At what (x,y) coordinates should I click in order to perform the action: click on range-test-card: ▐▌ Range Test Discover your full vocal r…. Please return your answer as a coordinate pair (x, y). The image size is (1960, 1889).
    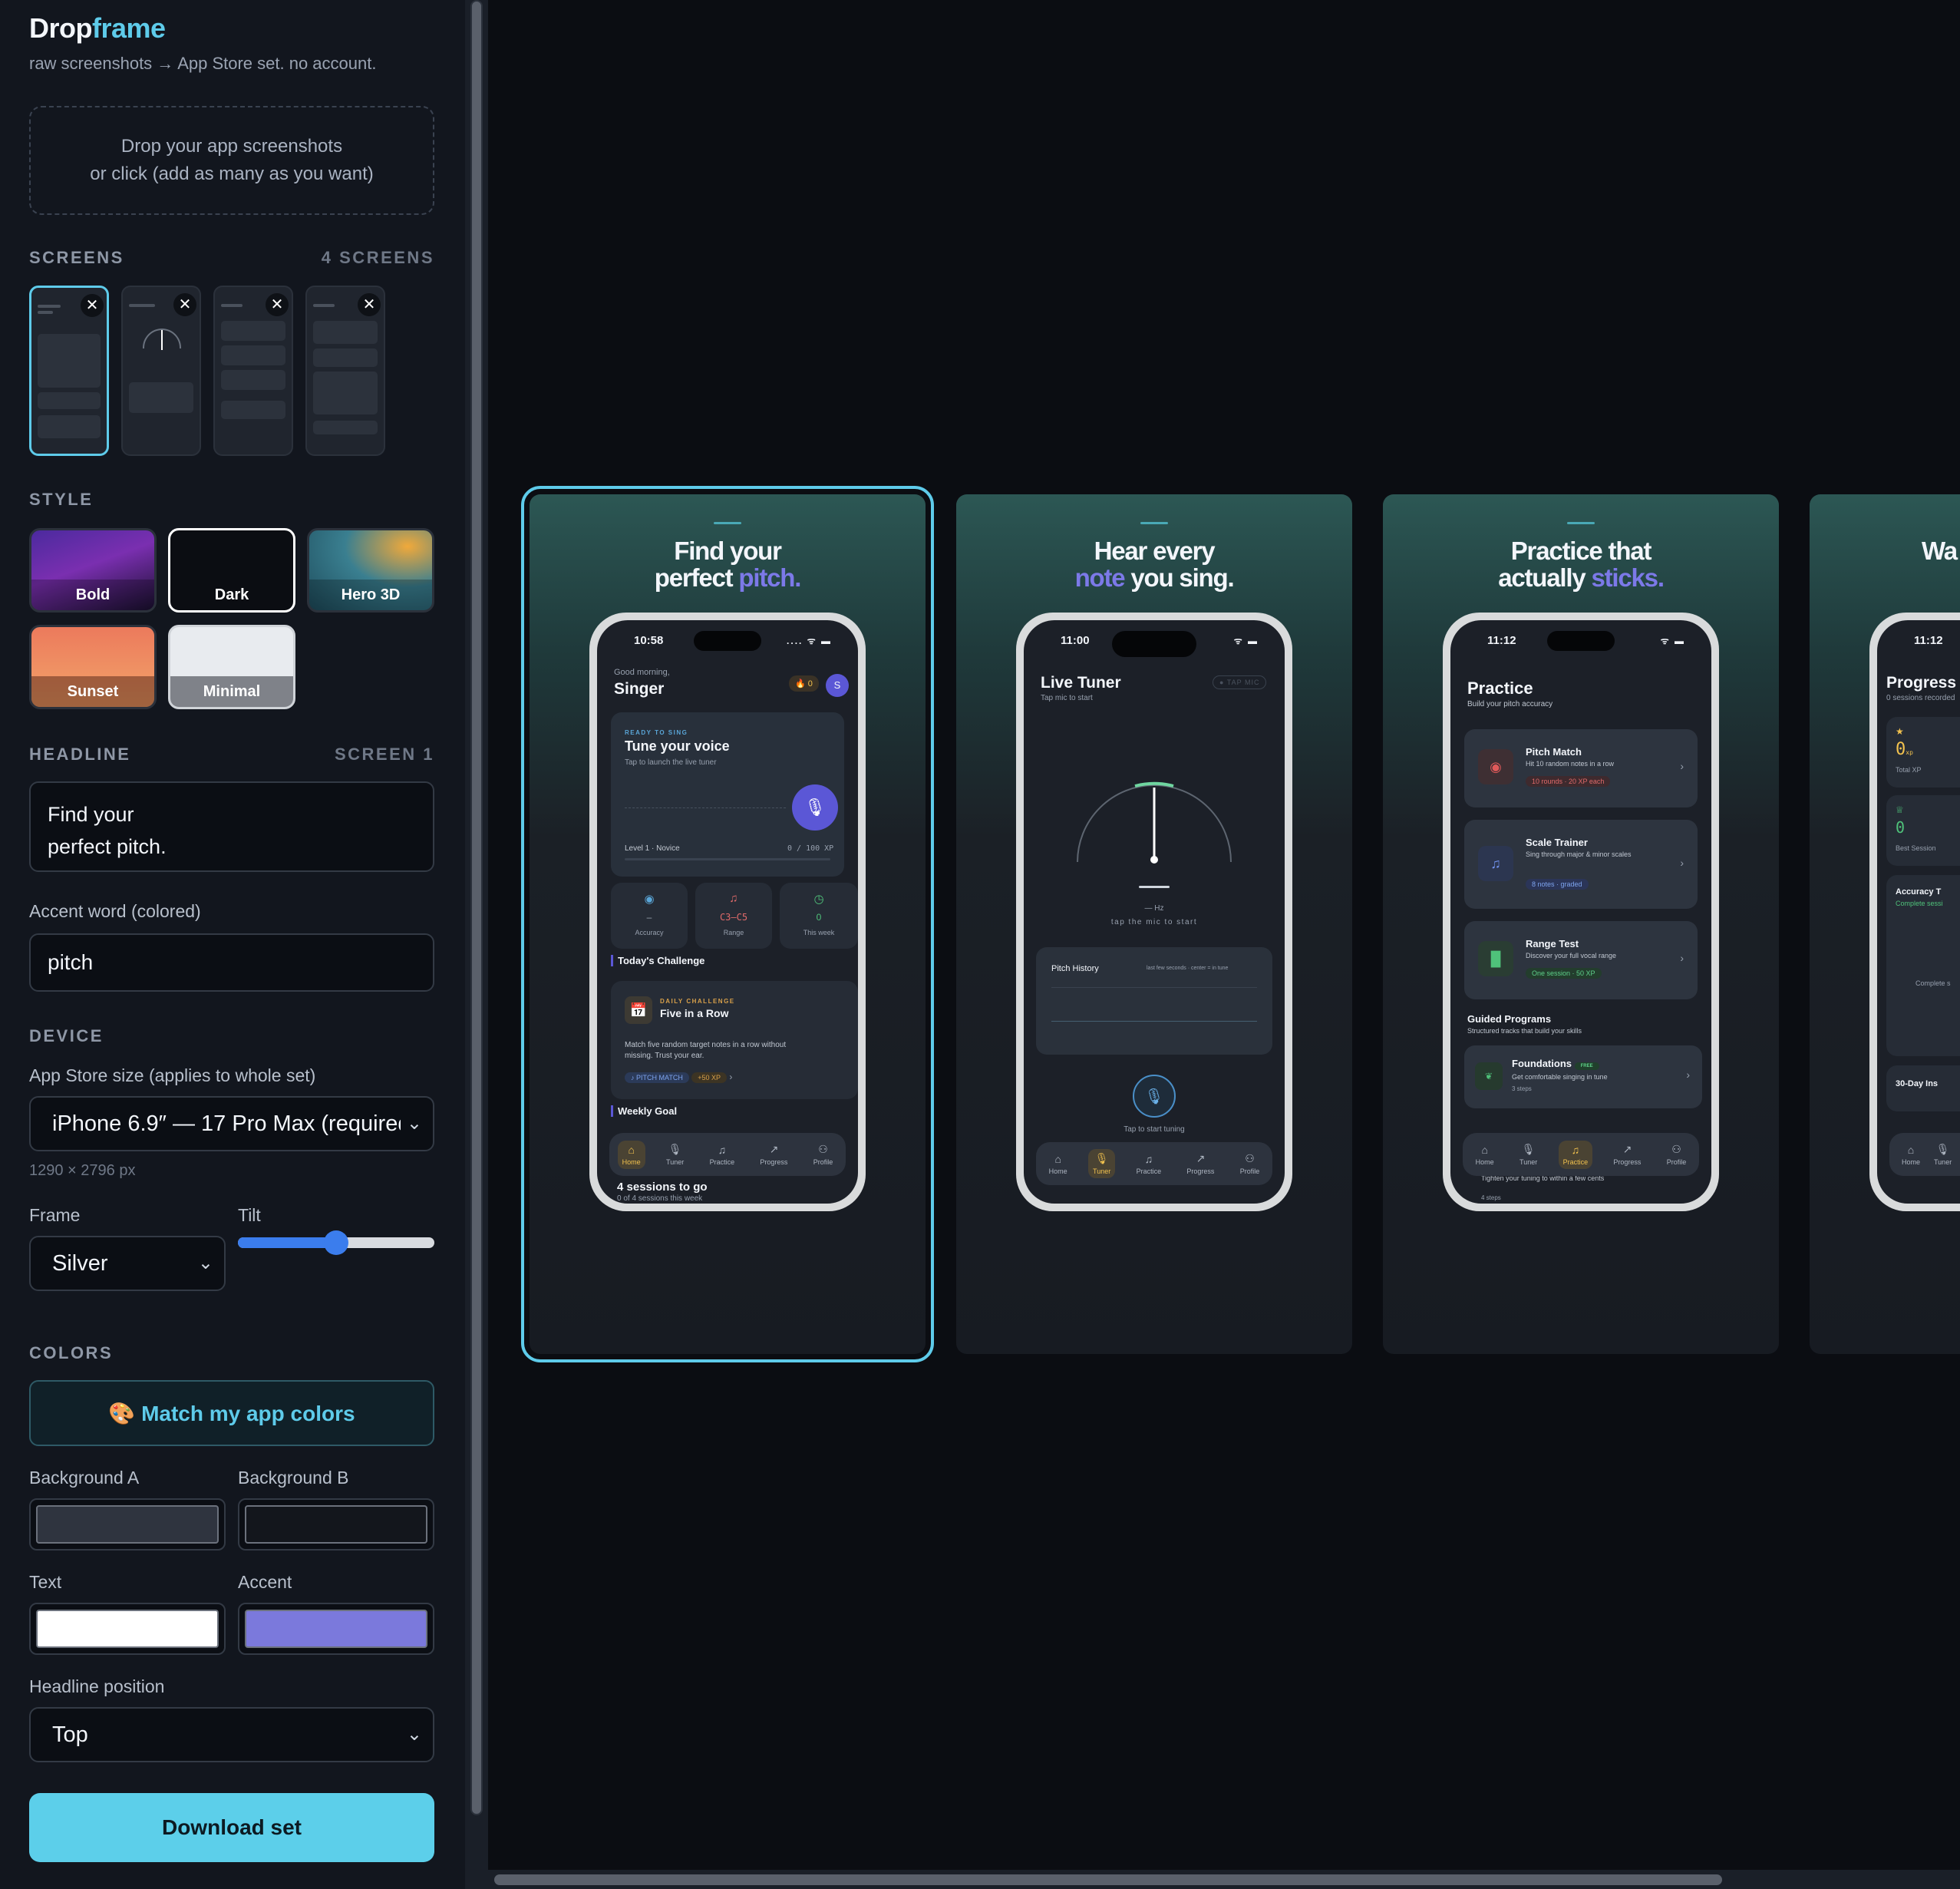
    Looking at the image, I should click on (1581, 960).